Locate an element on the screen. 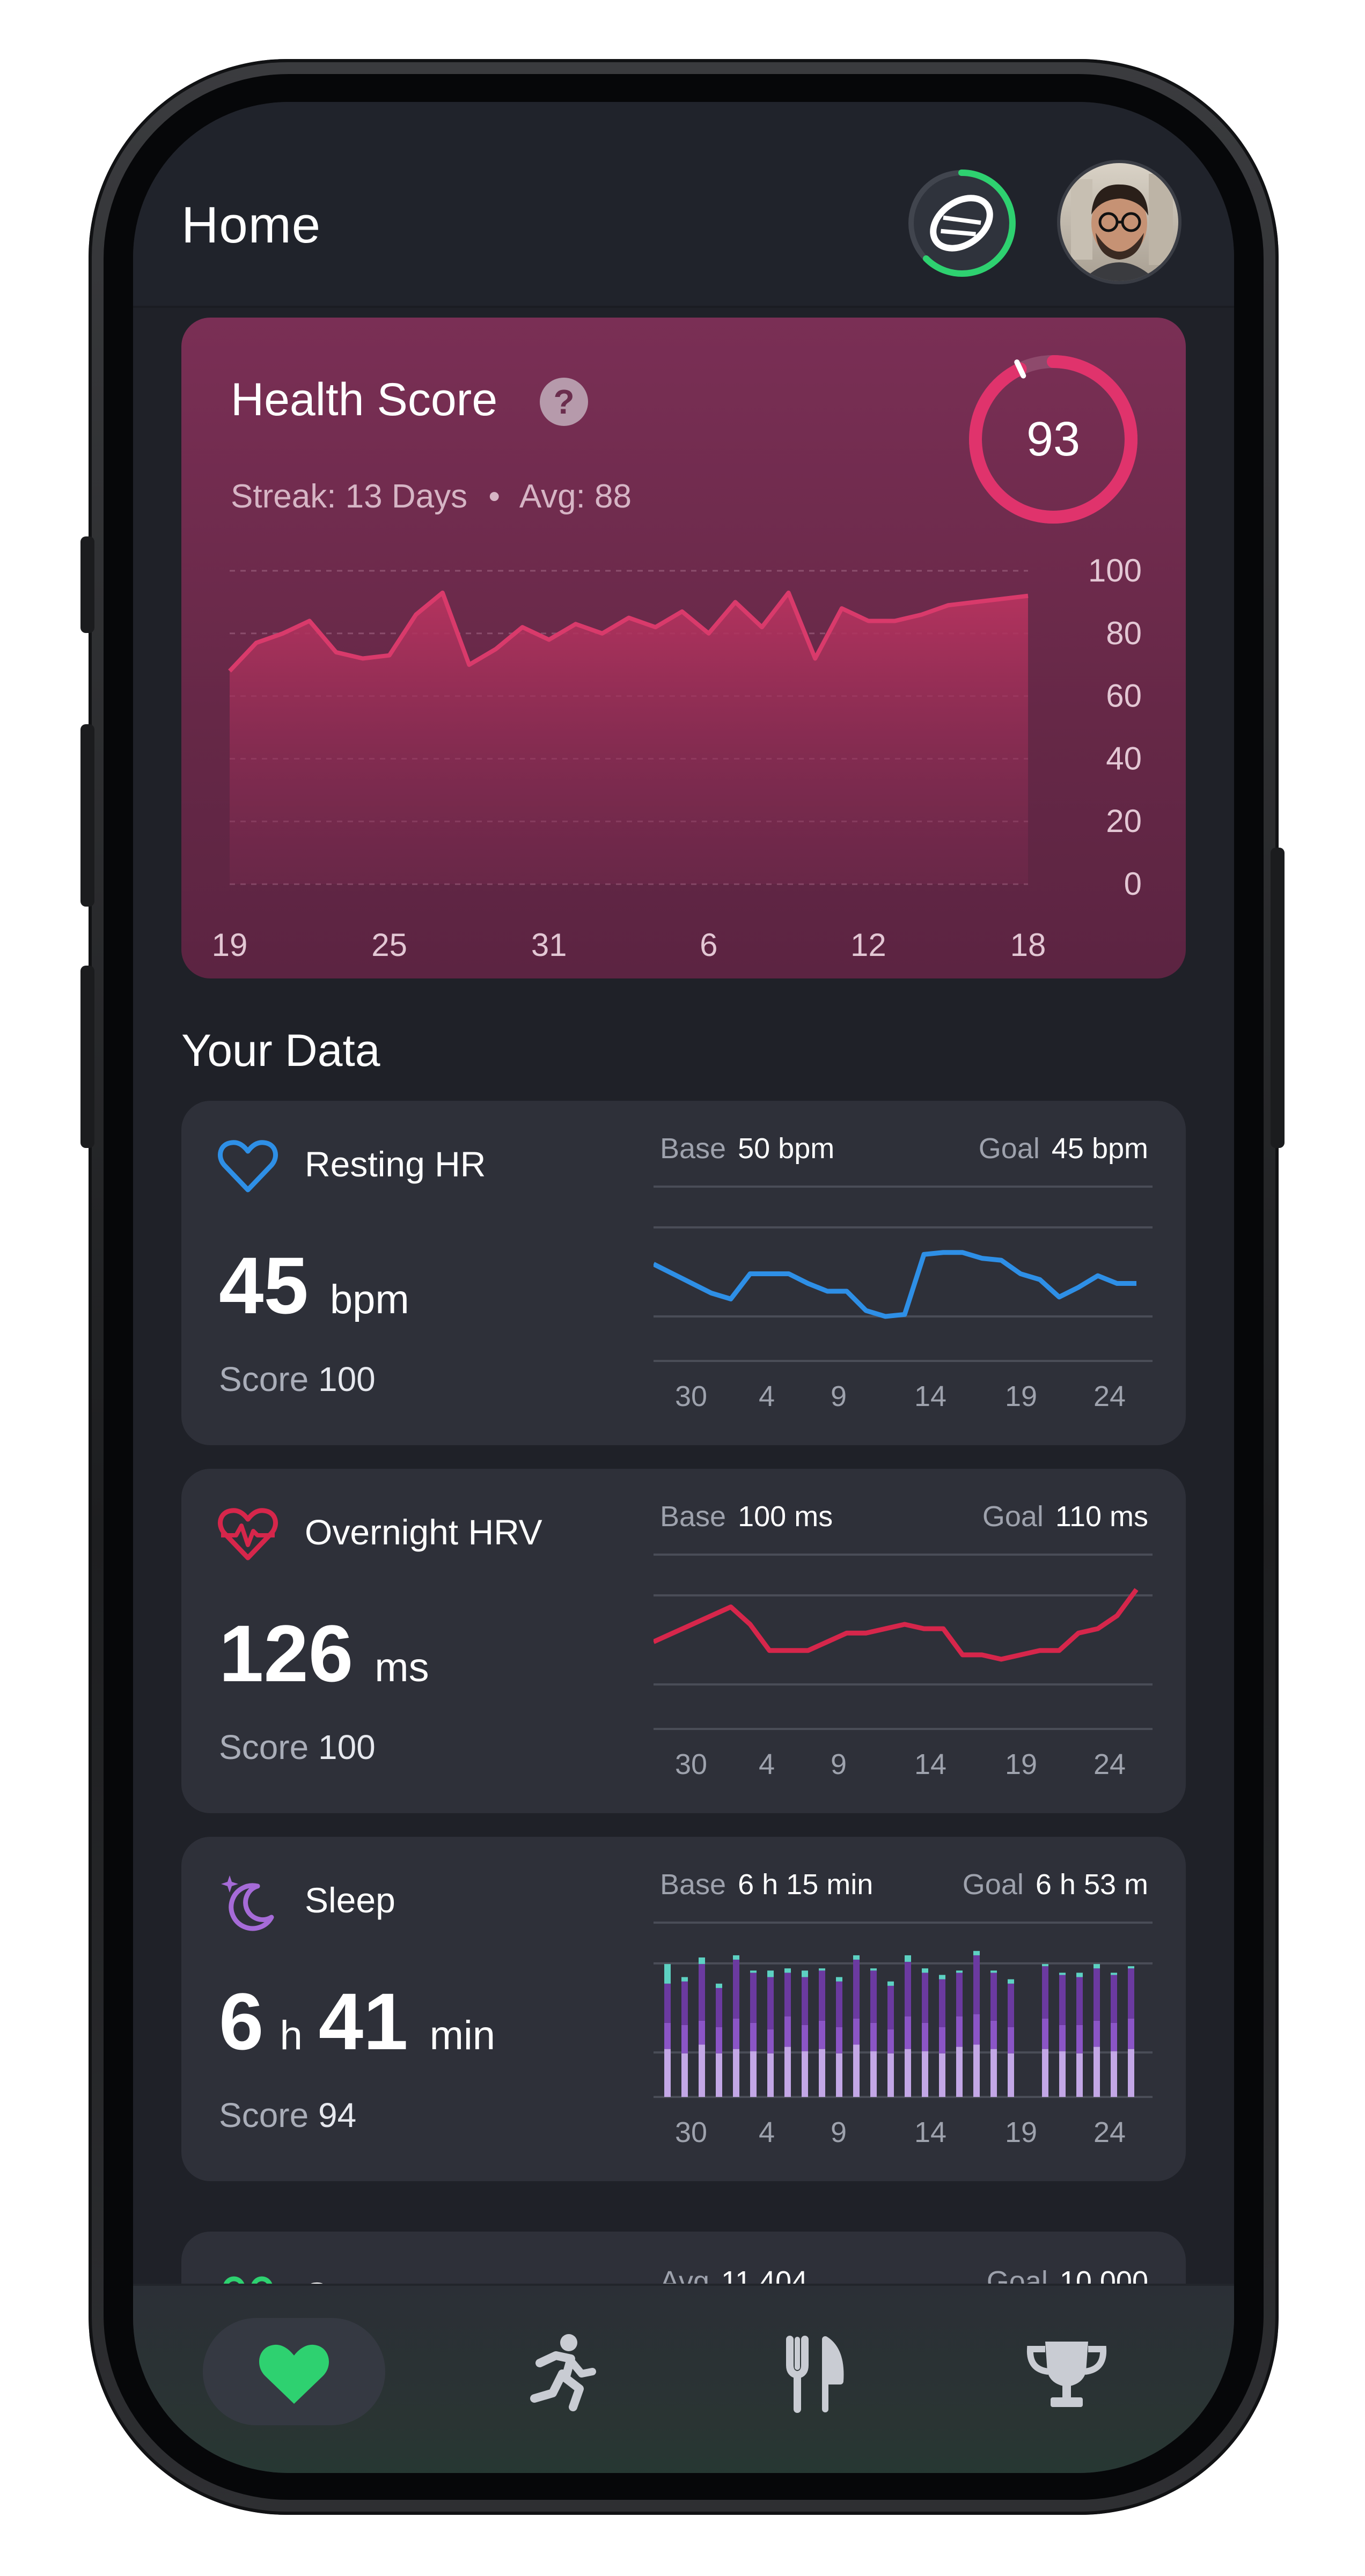 The image size is (1365, 2576). shoe-ring-button is located at coordinates (962, 223).